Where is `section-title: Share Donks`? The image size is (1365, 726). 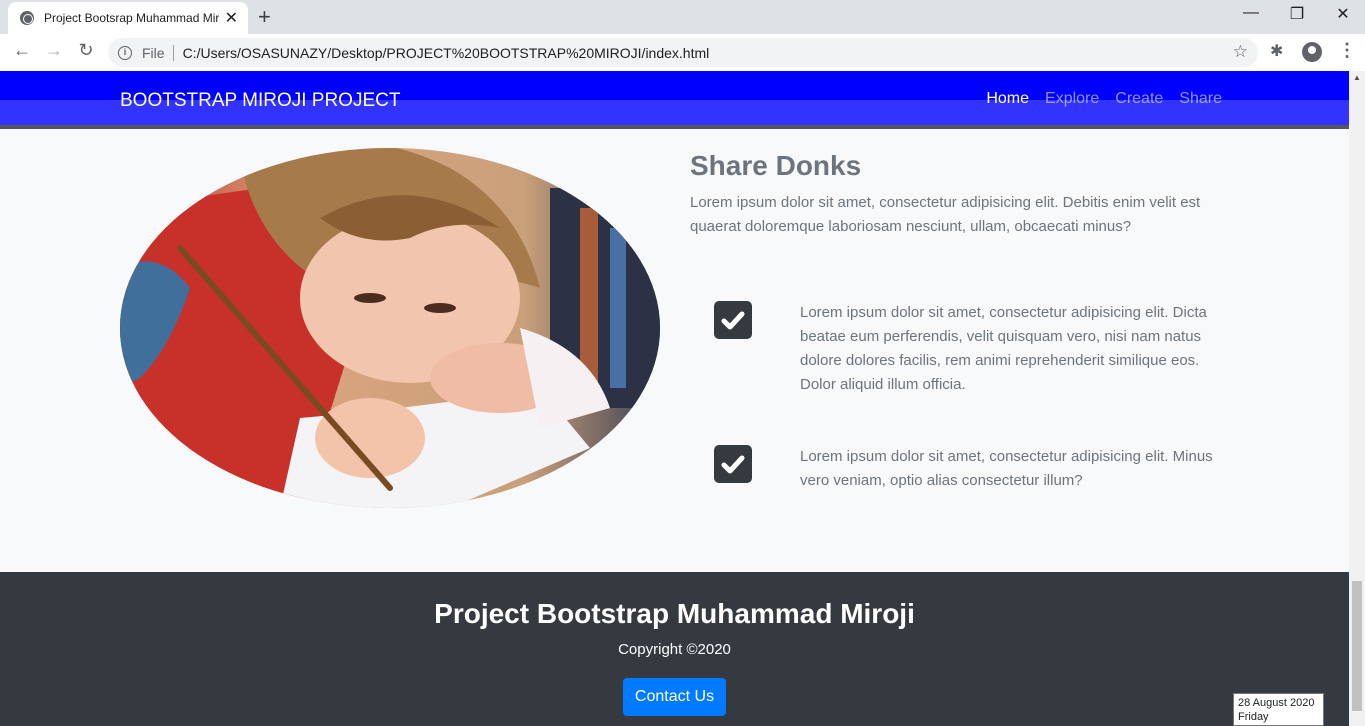
section-title: Share Donks is located at coordinates (776, 165).